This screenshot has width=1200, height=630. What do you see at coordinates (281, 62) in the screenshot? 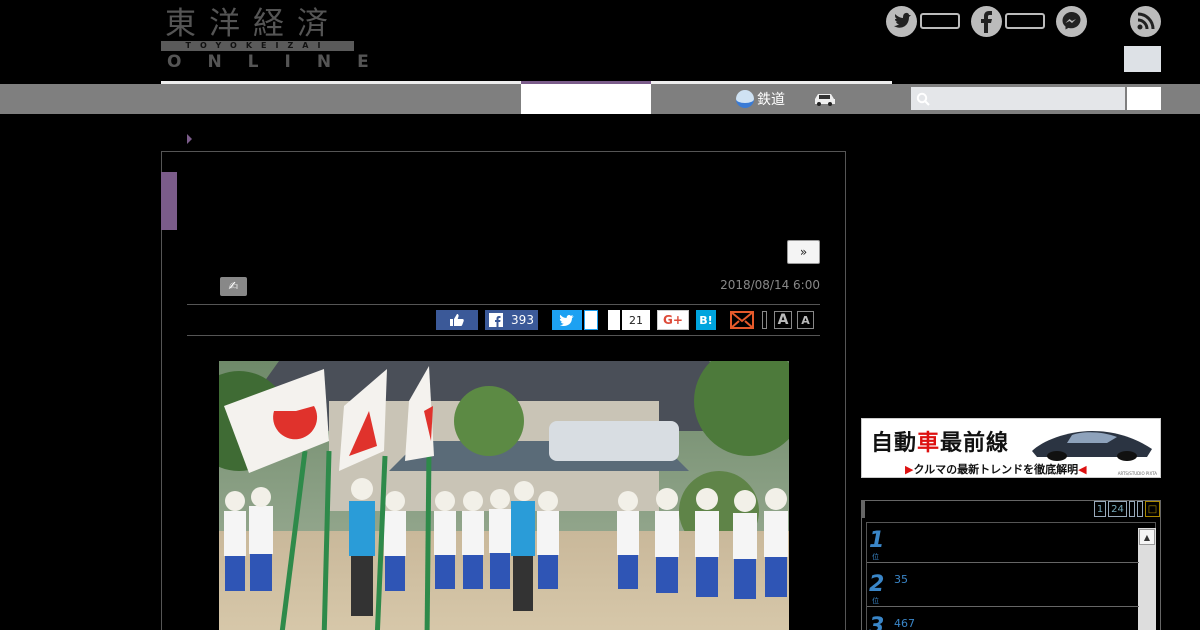
I see `logo-online: ONLINE` at bounding box center [281, 62].